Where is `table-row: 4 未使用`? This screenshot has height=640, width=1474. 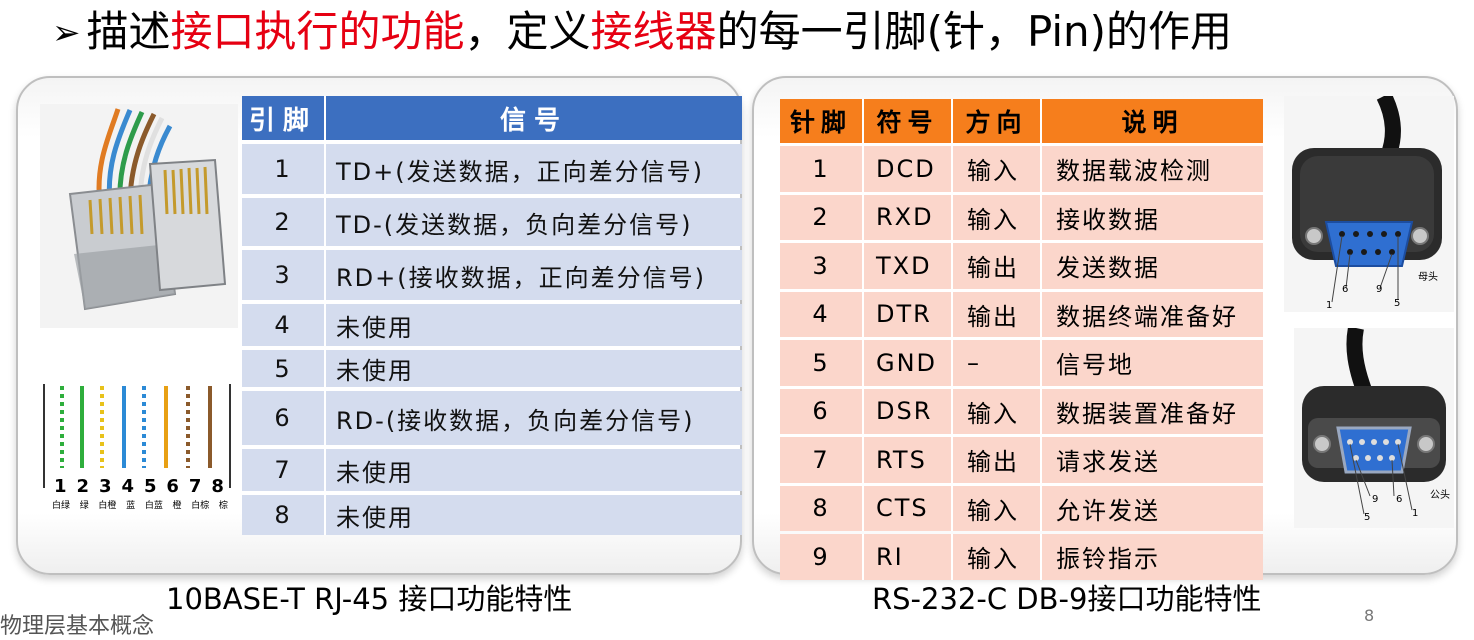
table-row: 4 未使用 is located at coordinates (492, 325).